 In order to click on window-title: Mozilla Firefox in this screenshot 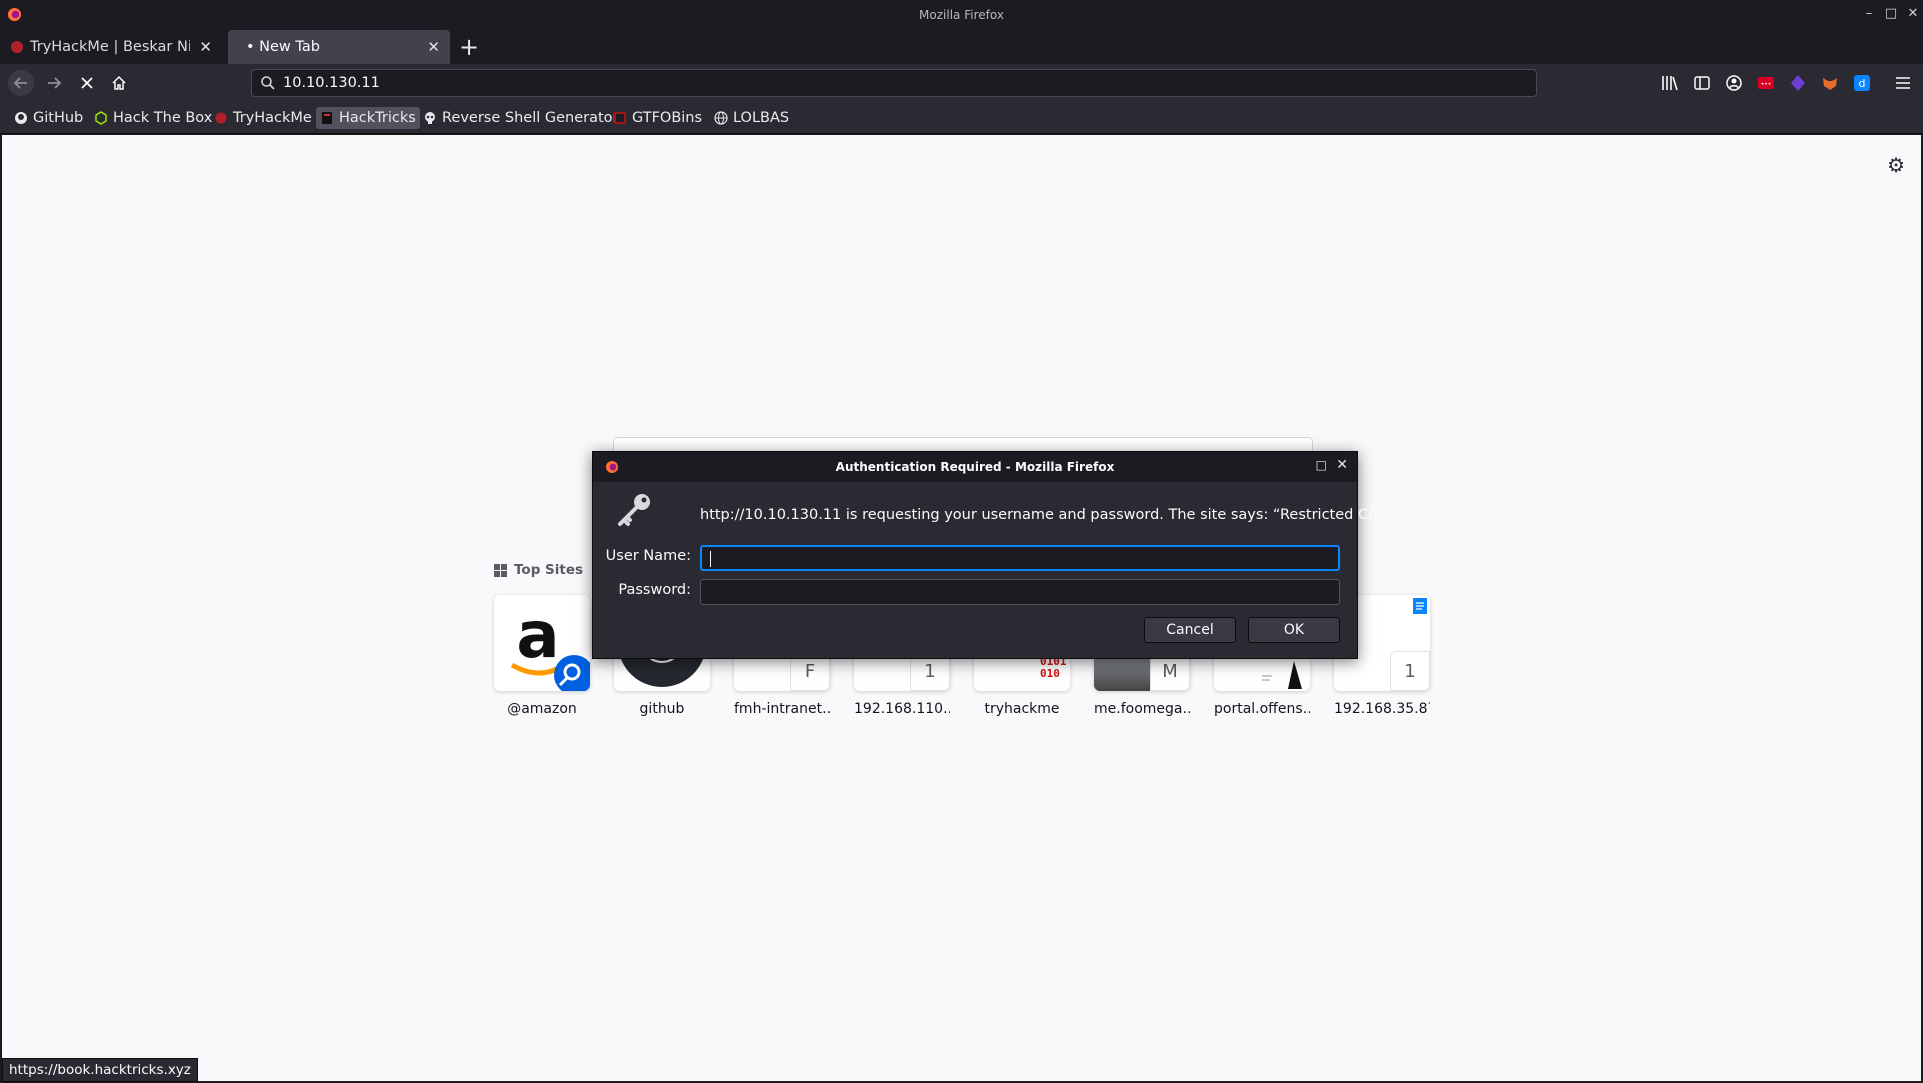, I will do `click(961, 15)`.